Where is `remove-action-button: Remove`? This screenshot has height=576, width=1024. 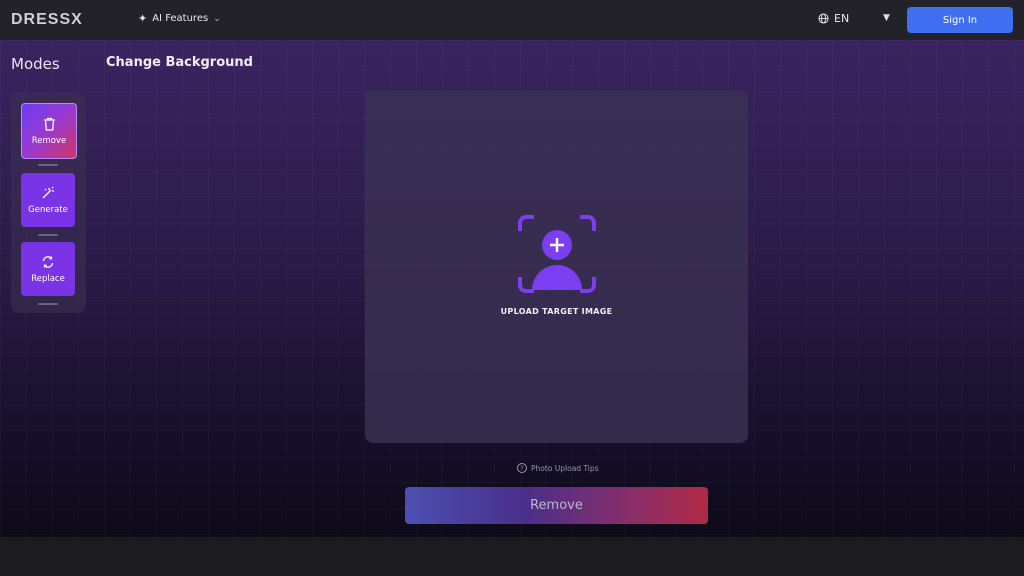 remove-action-button: Remove is located at coordinates (556, 505).